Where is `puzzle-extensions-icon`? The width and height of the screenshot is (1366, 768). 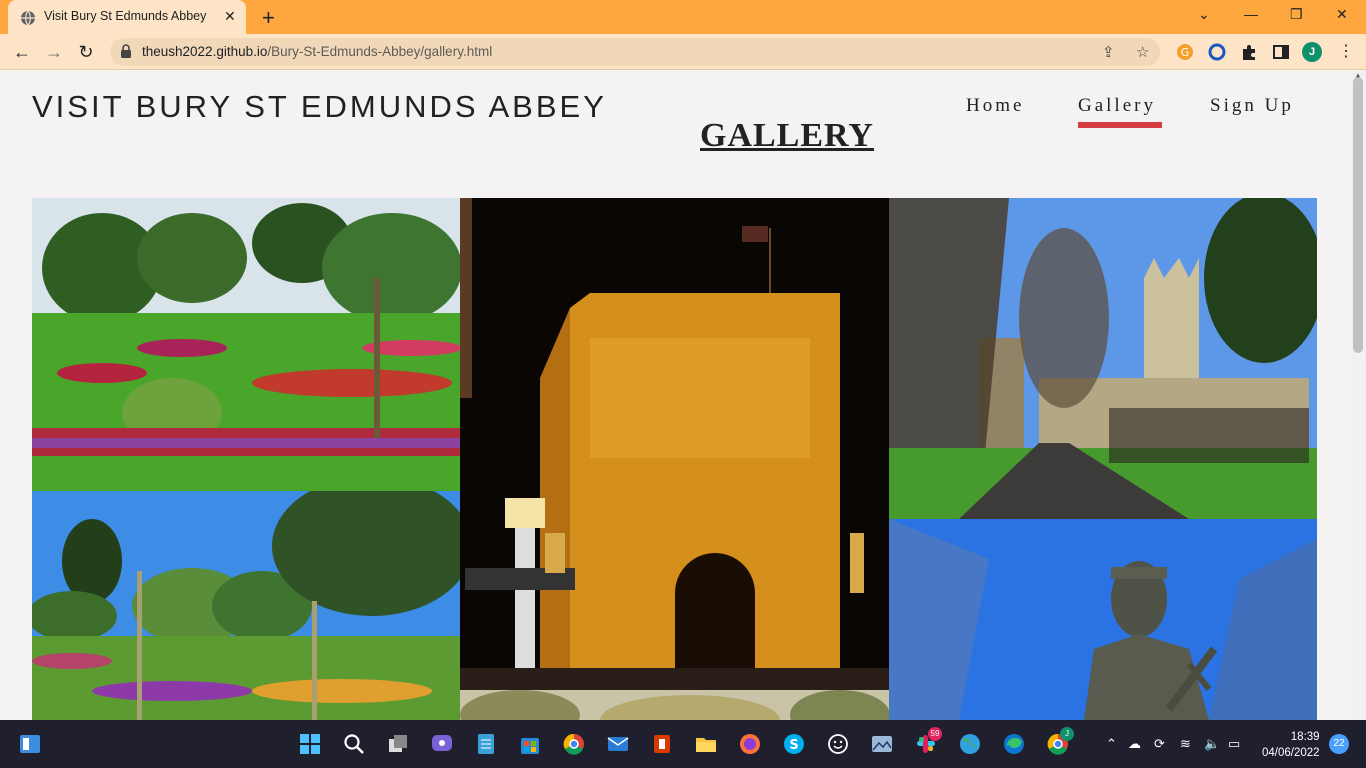 puzzle-extensions-icon is located at coordinates (1249, 52).